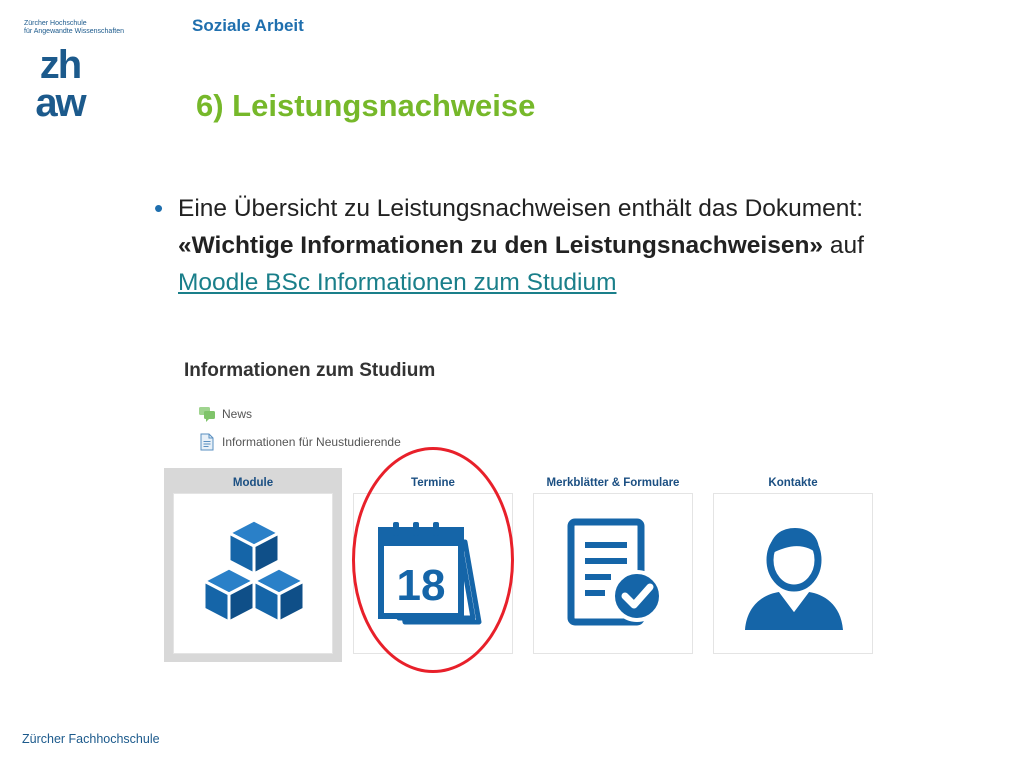  I want to click on resource-label: Informationen für Neustudierende, so click(311, 442).